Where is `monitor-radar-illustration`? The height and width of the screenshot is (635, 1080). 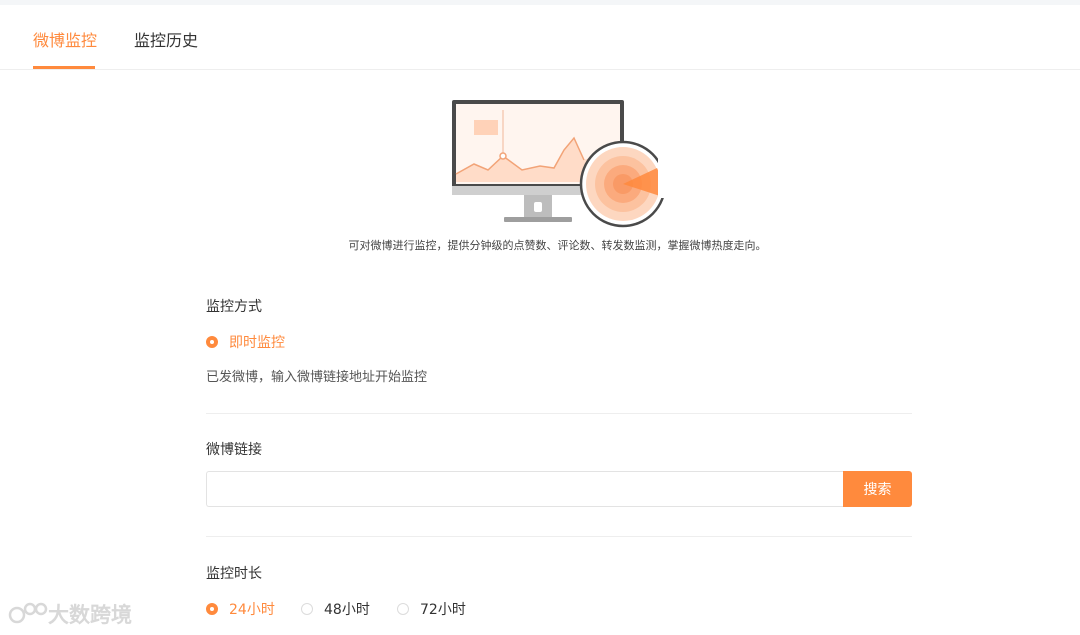
monitor-radar-illustration is located at coordinates (560, 163).